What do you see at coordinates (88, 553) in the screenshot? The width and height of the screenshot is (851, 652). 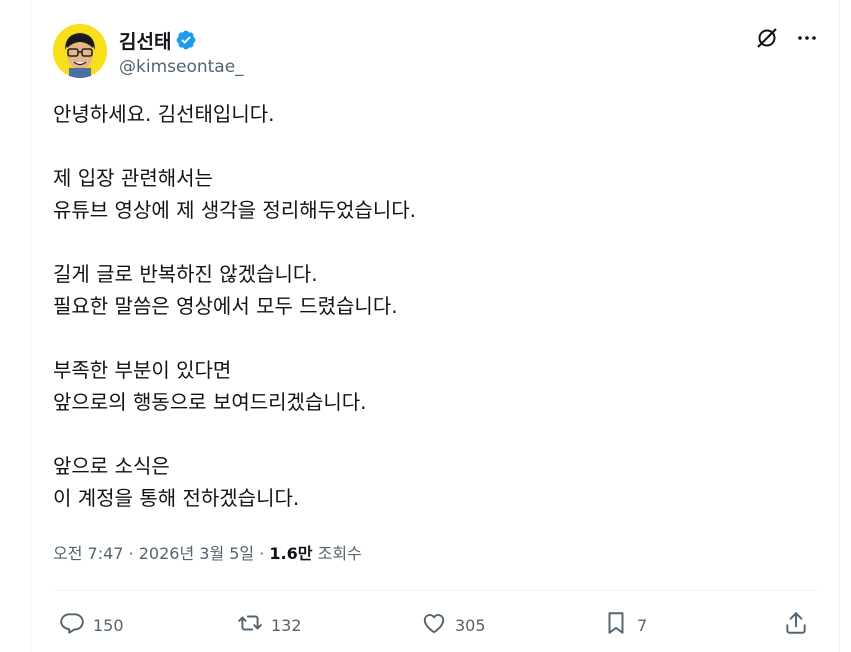 I see `tweet-time: 오전 7:47` at bounding box center [88, 553].